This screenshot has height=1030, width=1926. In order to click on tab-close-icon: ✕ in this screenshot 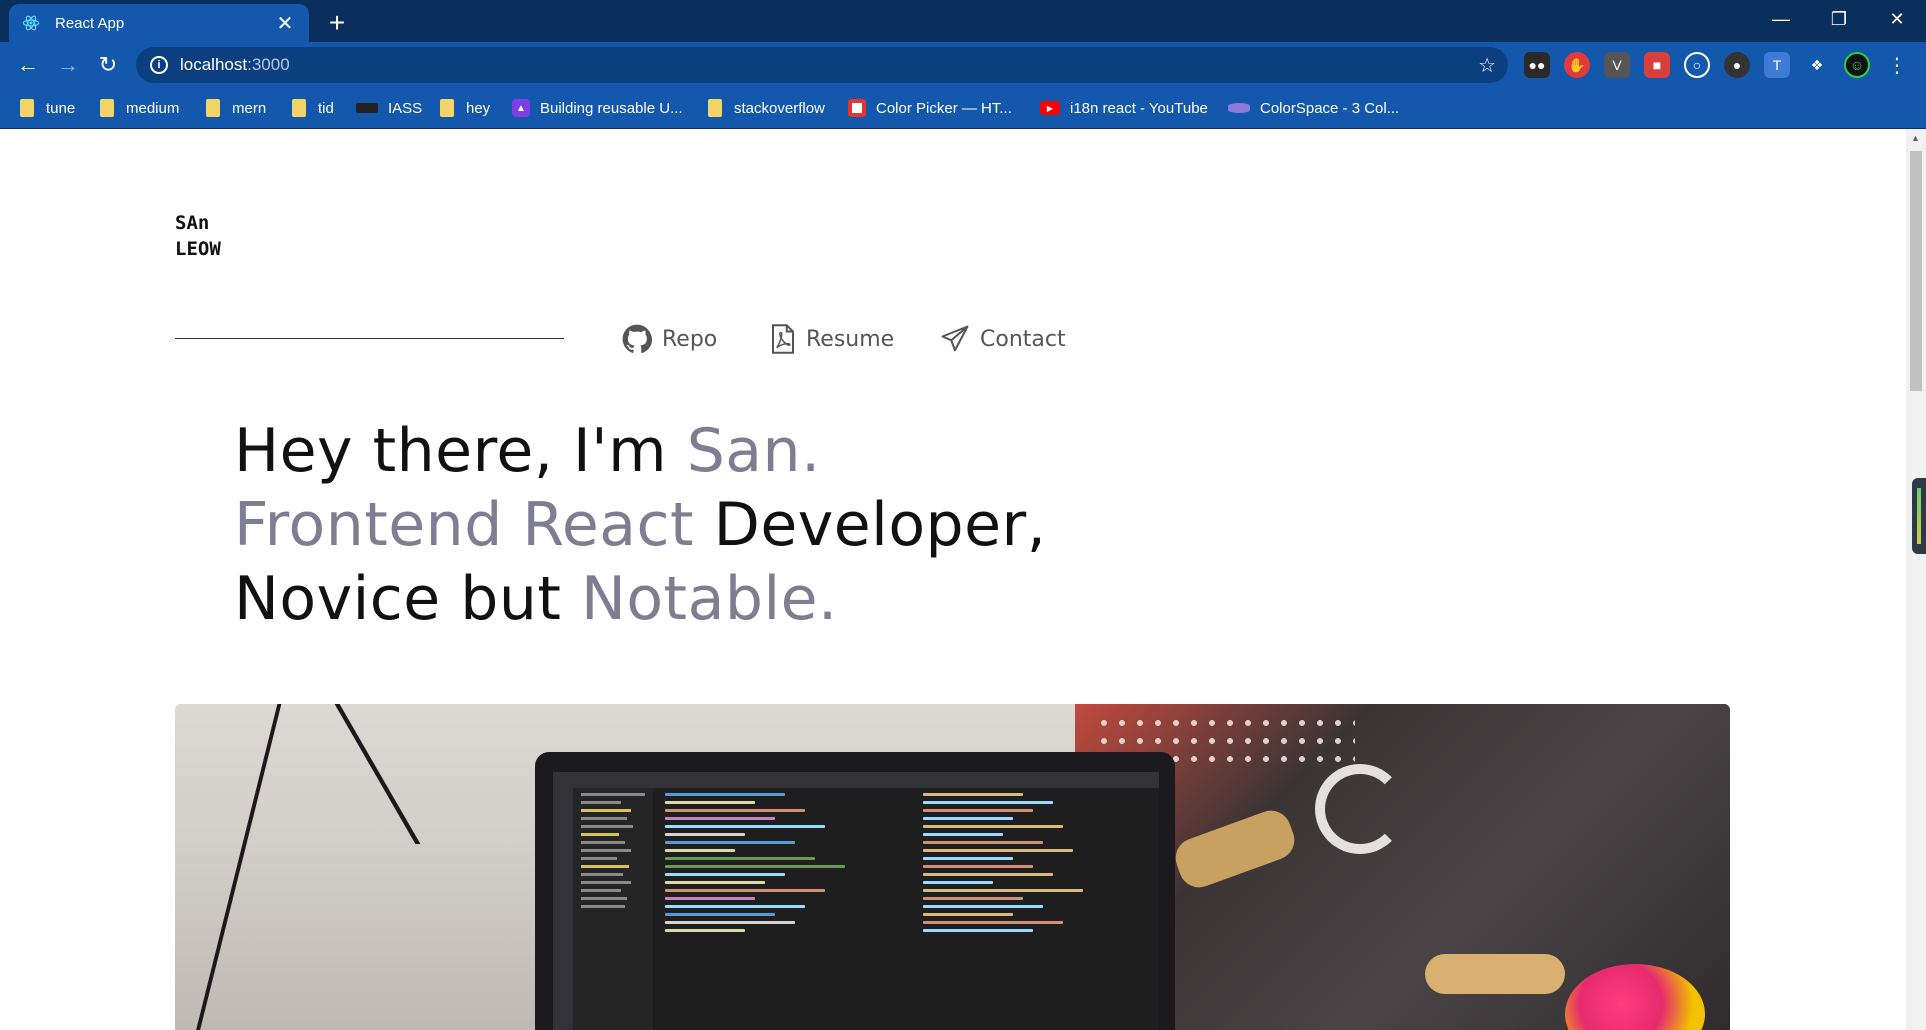, I will do `click(285, 23)`.